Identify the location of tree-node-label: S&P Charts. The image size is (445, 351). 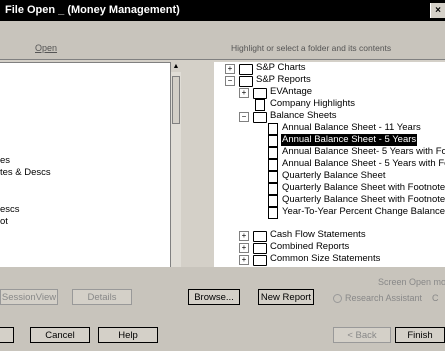
(281, 67).